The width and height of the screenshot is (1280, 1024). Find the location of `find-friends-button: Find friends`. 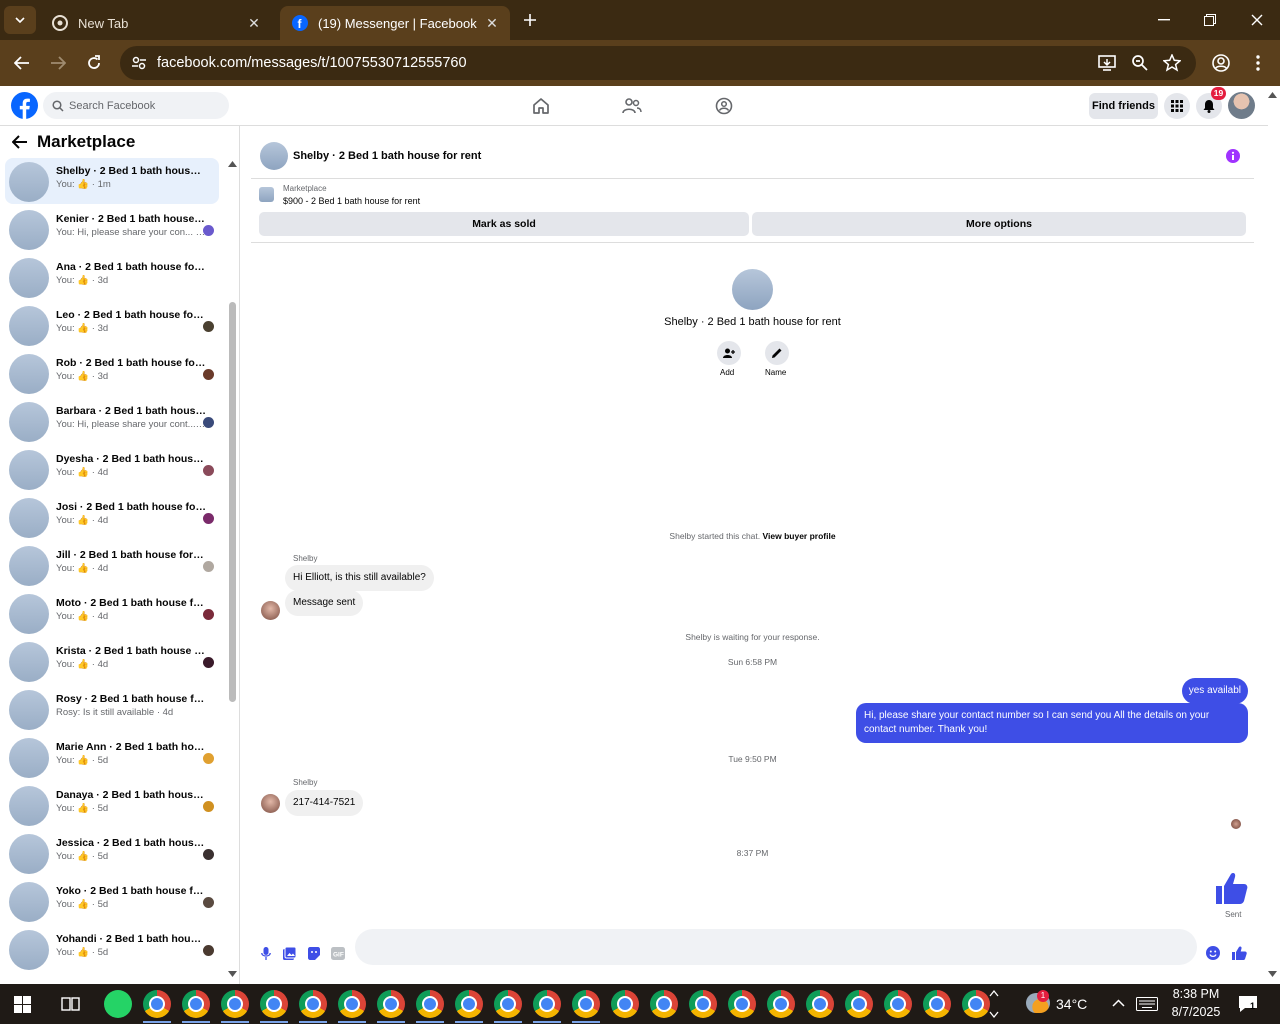

find-friends-button: Find friends is located at coordinates (1123, 106).